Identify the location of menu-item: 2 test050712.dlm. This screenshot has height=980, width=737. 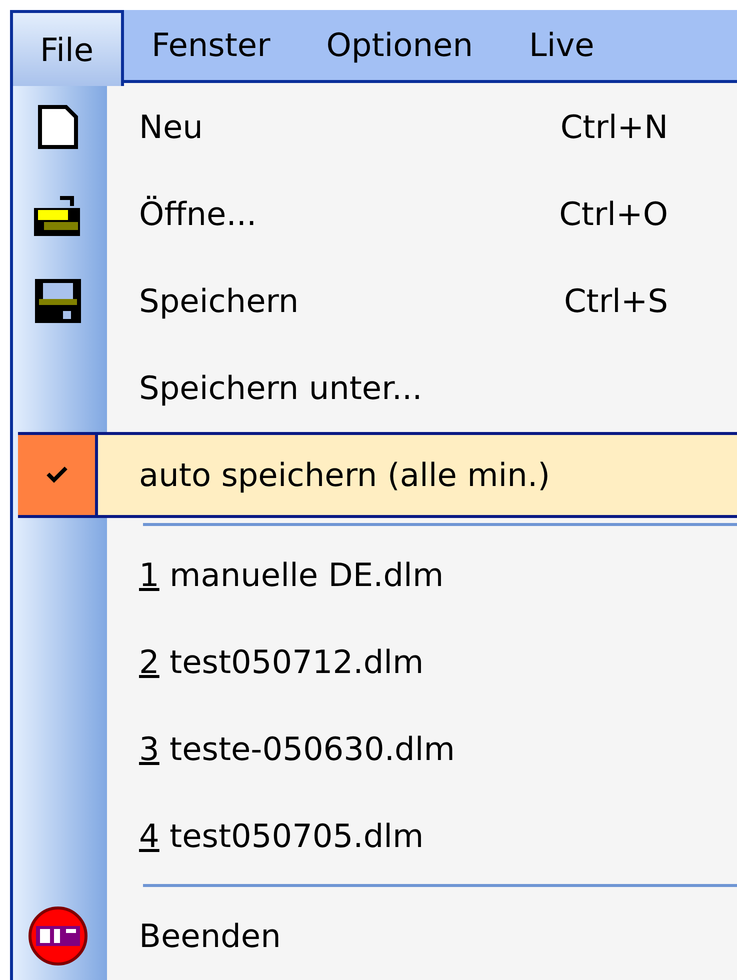
(377, 661).